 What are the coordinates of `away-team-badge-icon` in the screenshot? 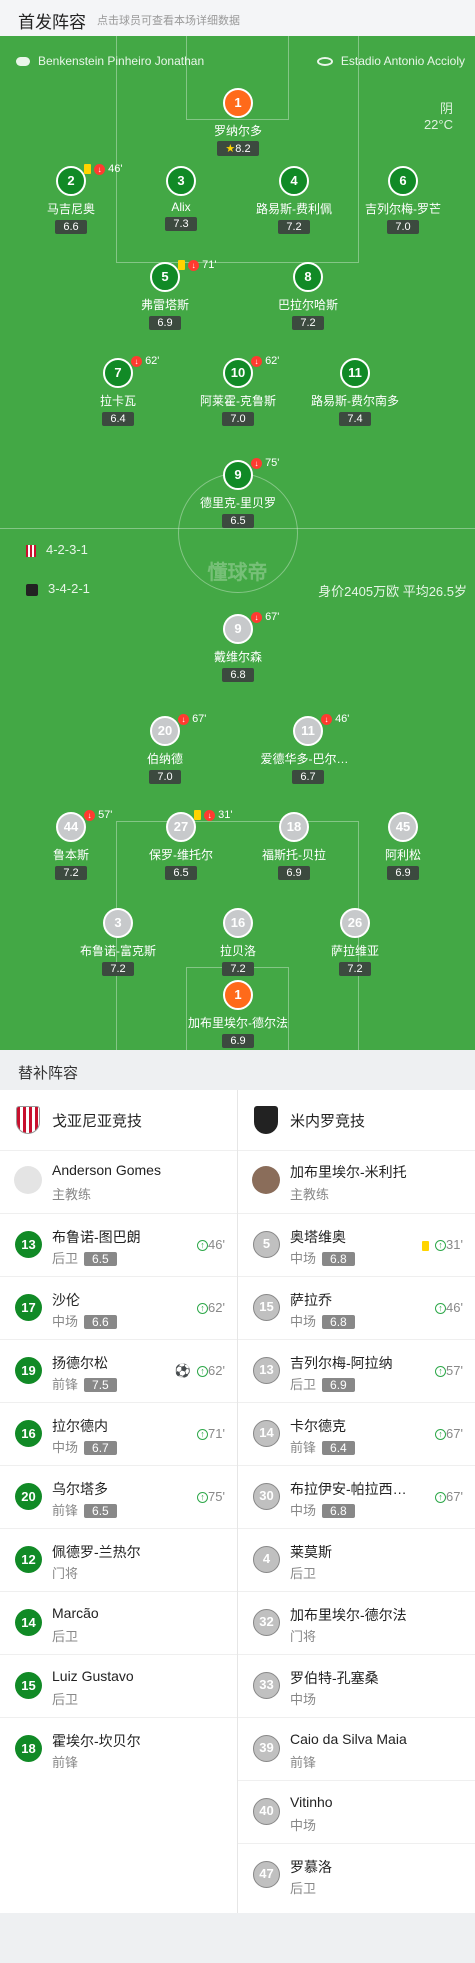 It's located at (32, 589).